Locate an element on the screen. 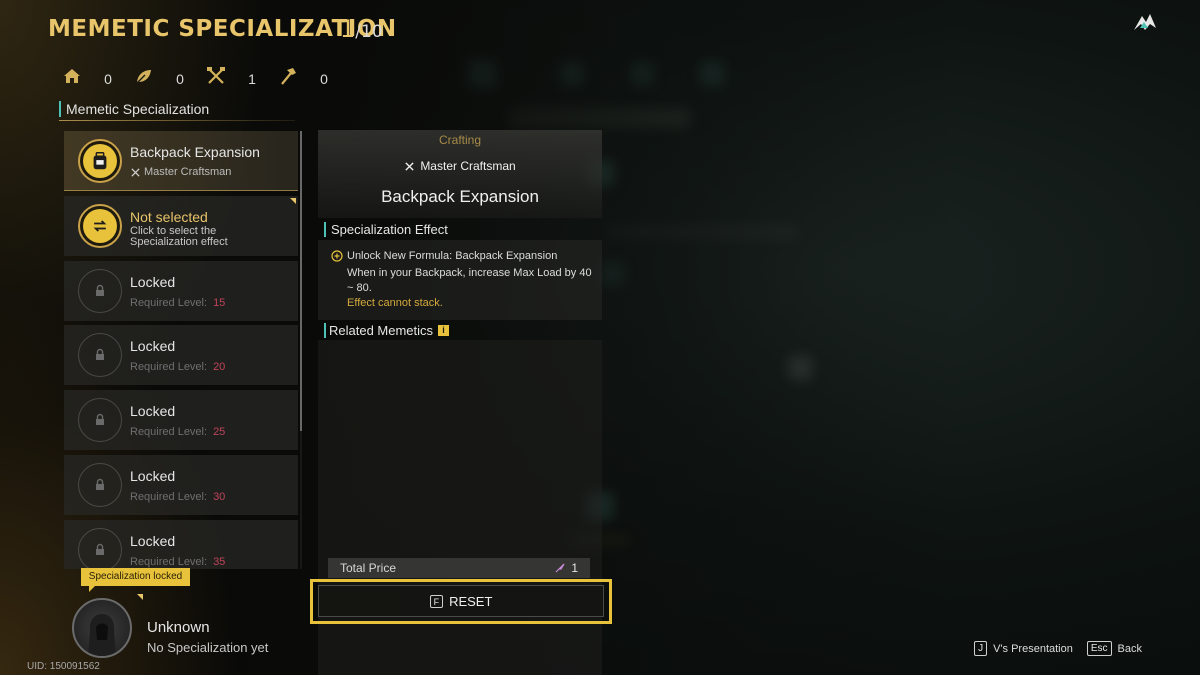 This screenshot has height=675, width=1200. list-scrollbar is located at coordinates (301, 350).